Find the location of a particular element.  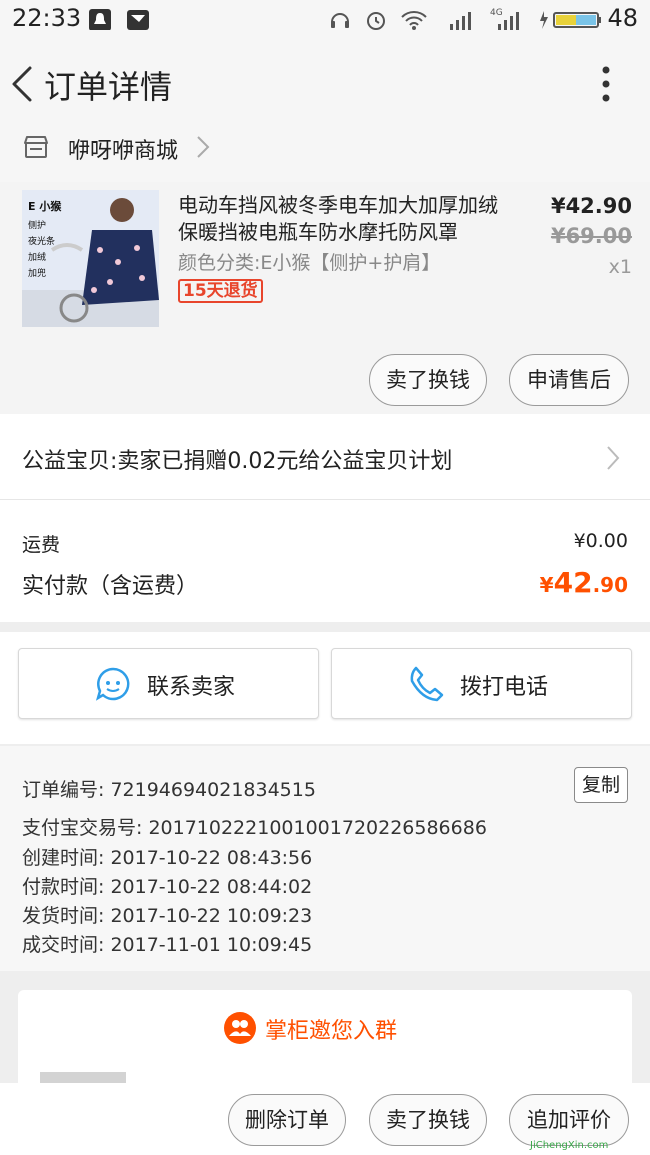

phone-icon is located at coordinates (427, 684).